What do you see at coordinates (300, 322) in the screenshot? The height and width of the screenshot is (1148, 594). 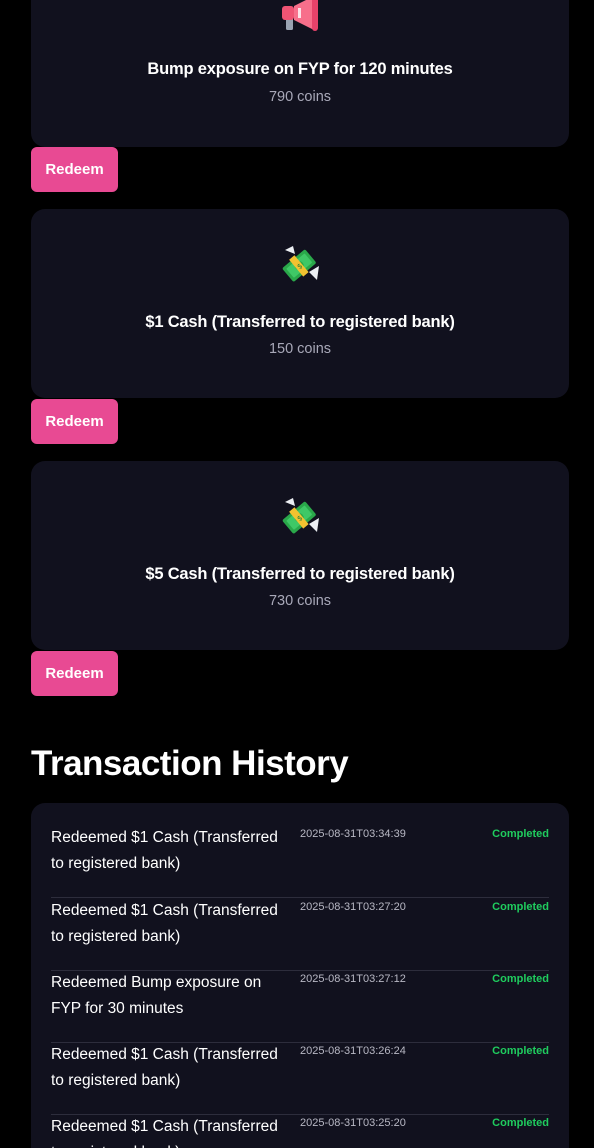 I see `reward-title: $1 Cash (Transferred to registered bank)` at bounding box center [300, 322].